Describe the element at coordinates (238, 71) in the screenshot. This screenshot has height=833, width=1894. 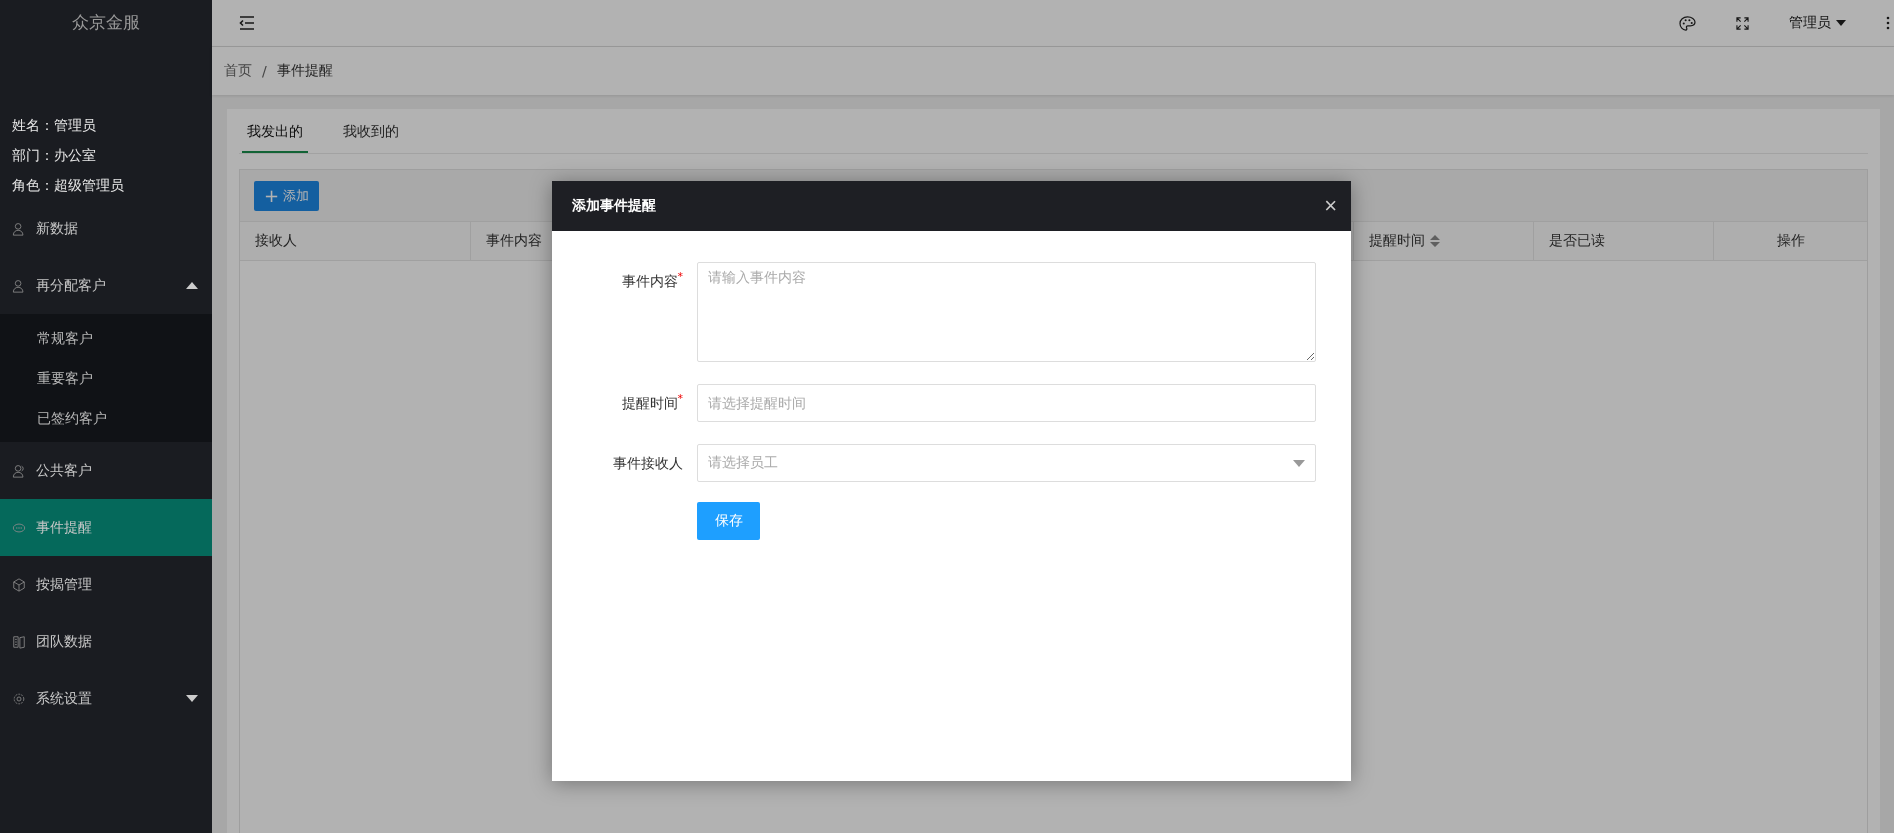
I see `breadcrumb-link: 首页` at that location.